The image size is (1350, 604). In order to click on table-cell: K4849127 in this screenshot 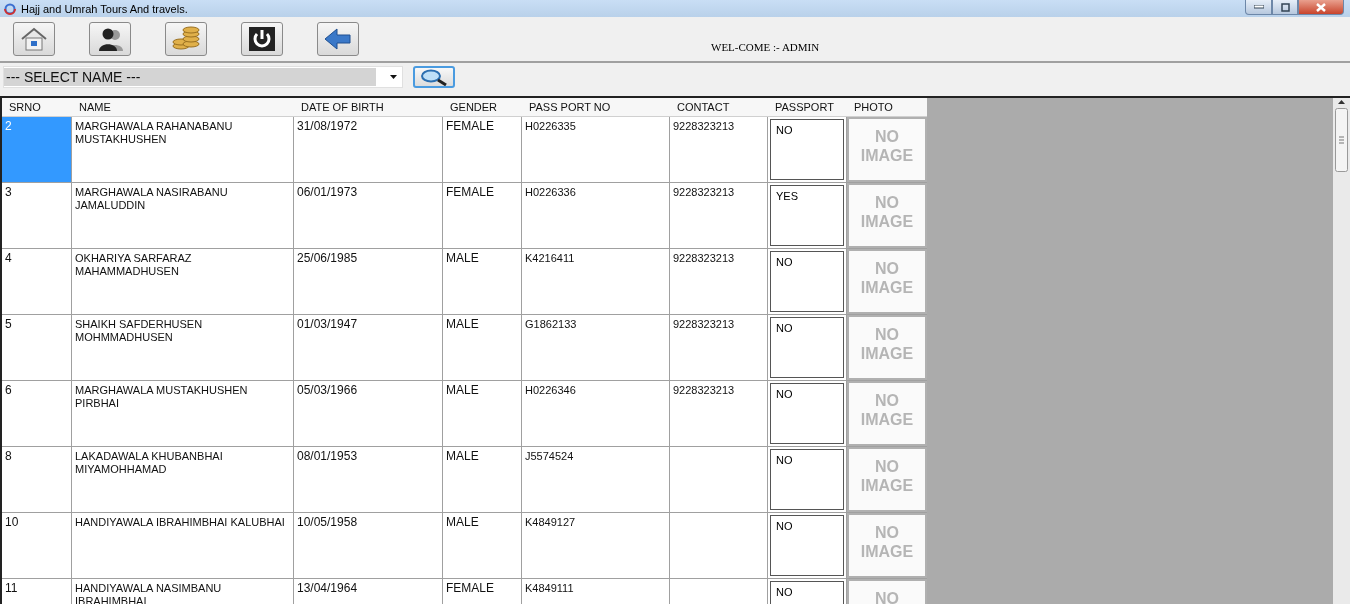, I will do `click(596, 545)`.